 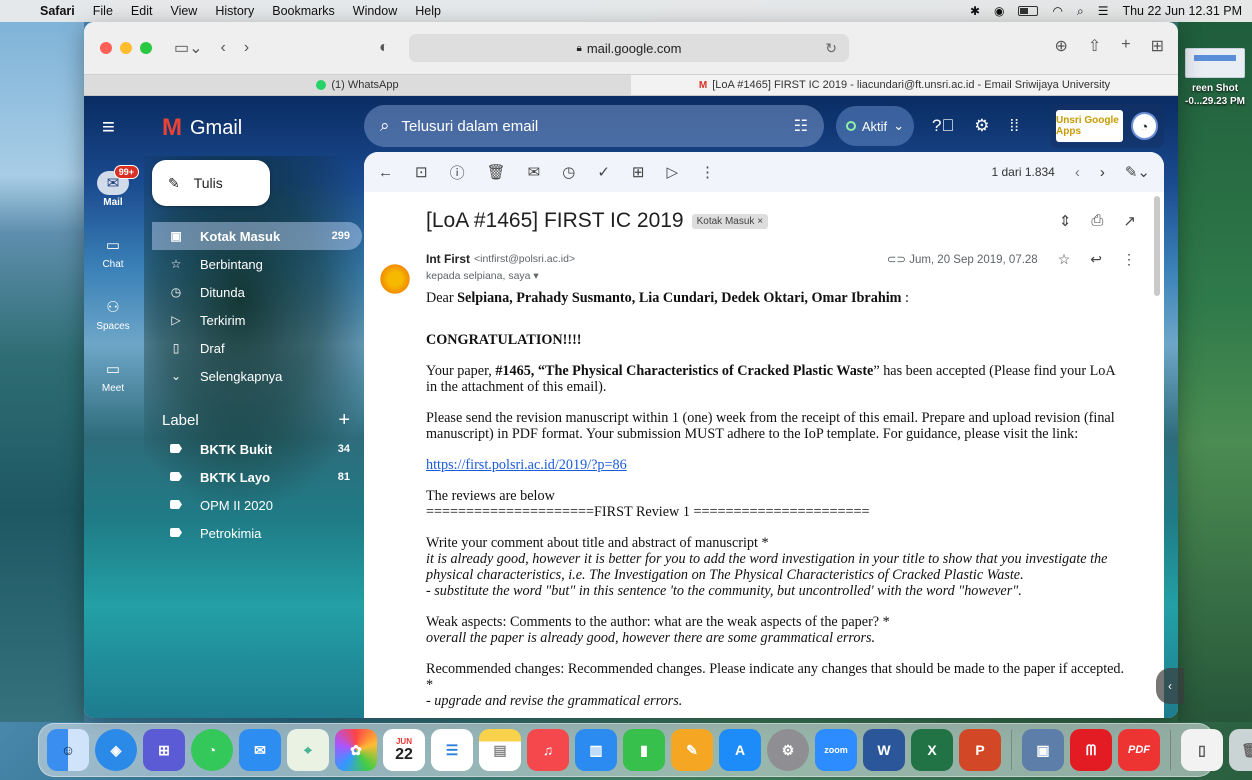 I want to click on avatar: ◔, so click(x=1144, y=126).